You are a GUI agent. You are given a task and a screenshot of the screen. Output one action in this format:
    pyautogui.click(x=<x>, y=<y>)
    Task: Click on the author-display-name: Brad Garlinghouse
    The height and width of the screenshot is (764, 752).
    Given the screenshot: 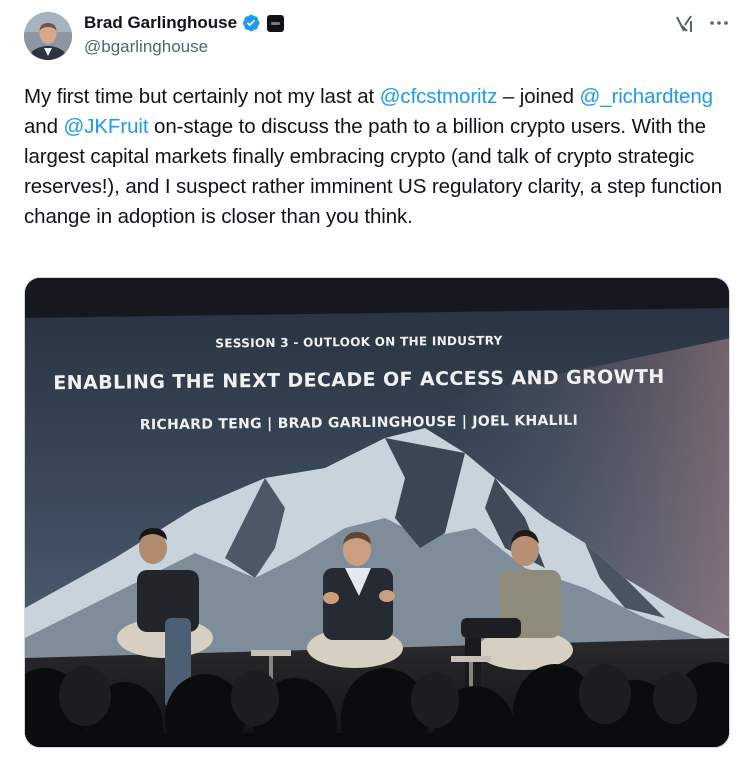 What is the action you would take?
    pyautogui.click(x=160, y=23)
    